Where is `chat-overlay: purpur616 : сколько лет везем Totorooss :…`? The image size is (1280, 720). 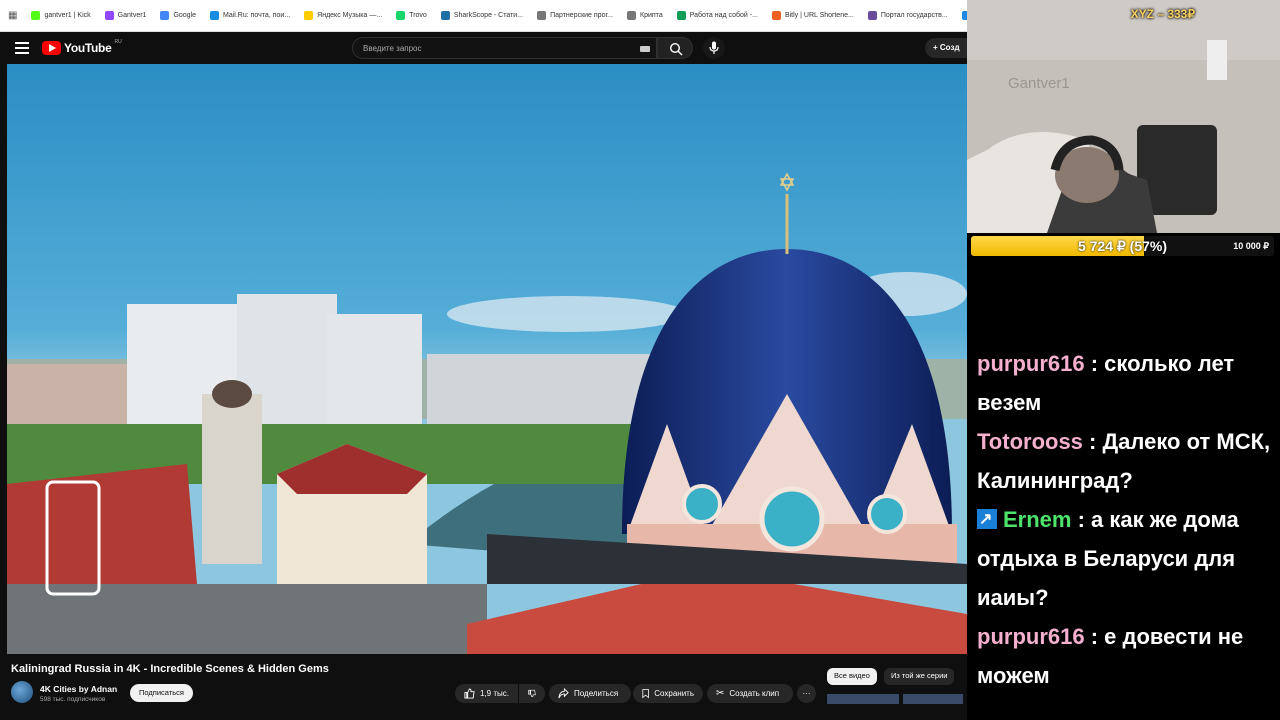
chat-overlay: purpur616 : сколько лет везем Totorooss :… is located at coordinates (1128, 519).